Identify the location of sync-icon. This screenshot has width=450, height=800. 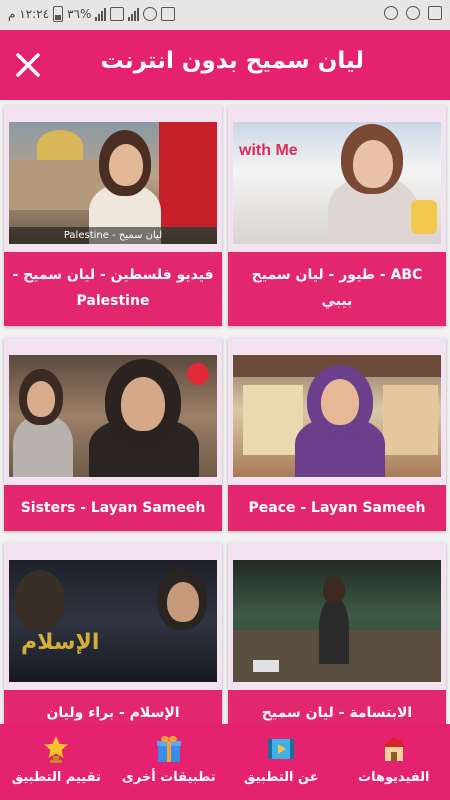
(391, 13).